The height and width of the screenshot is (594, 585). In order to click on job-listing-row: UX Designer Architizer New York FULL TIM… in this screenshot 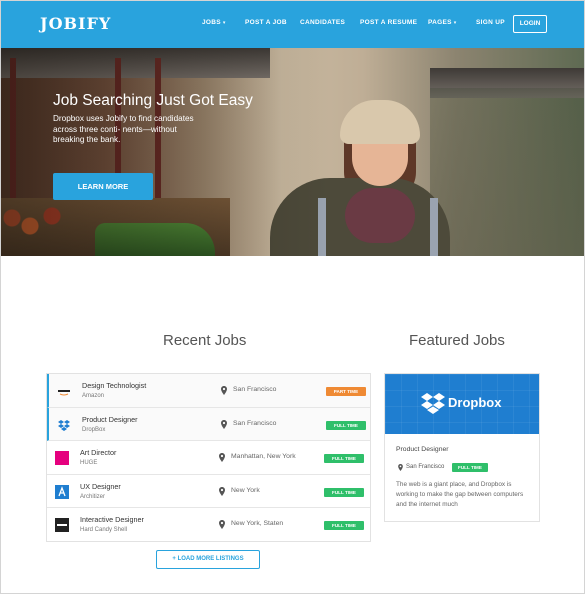, I will do `click(208, 492)`.